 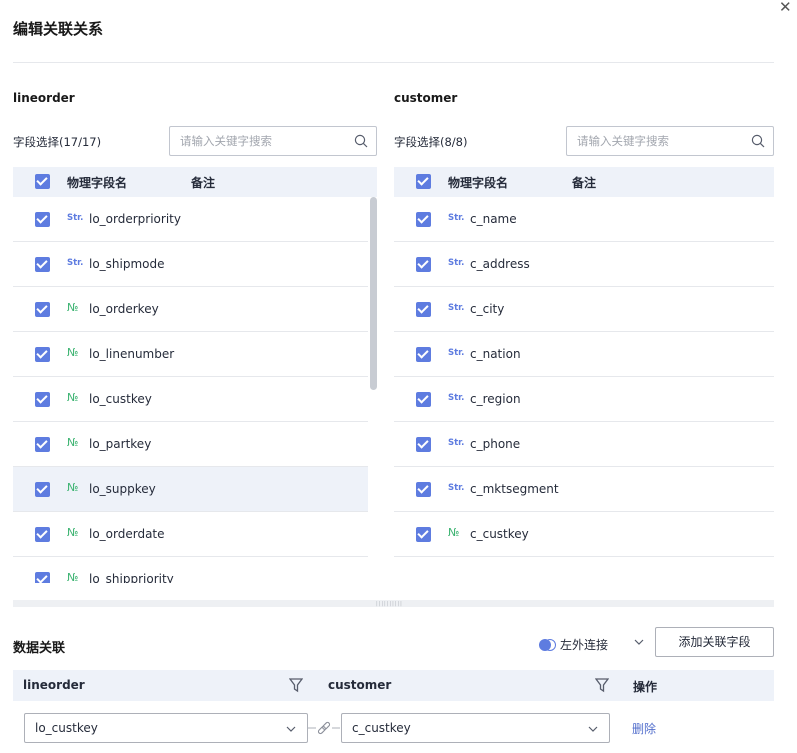 I want to click on left-col-note: 备注, so click(x=203, y=183).